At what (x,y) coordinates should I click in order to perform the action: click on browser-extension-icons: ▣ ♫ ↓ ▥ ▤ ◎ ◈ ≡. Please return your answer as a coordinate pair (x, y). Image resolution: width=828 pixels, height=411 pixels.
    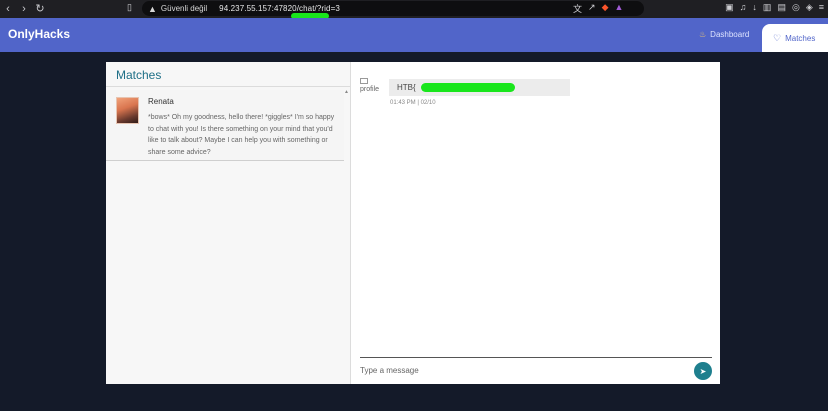
    Looking at the image, I should click on (774, 7).